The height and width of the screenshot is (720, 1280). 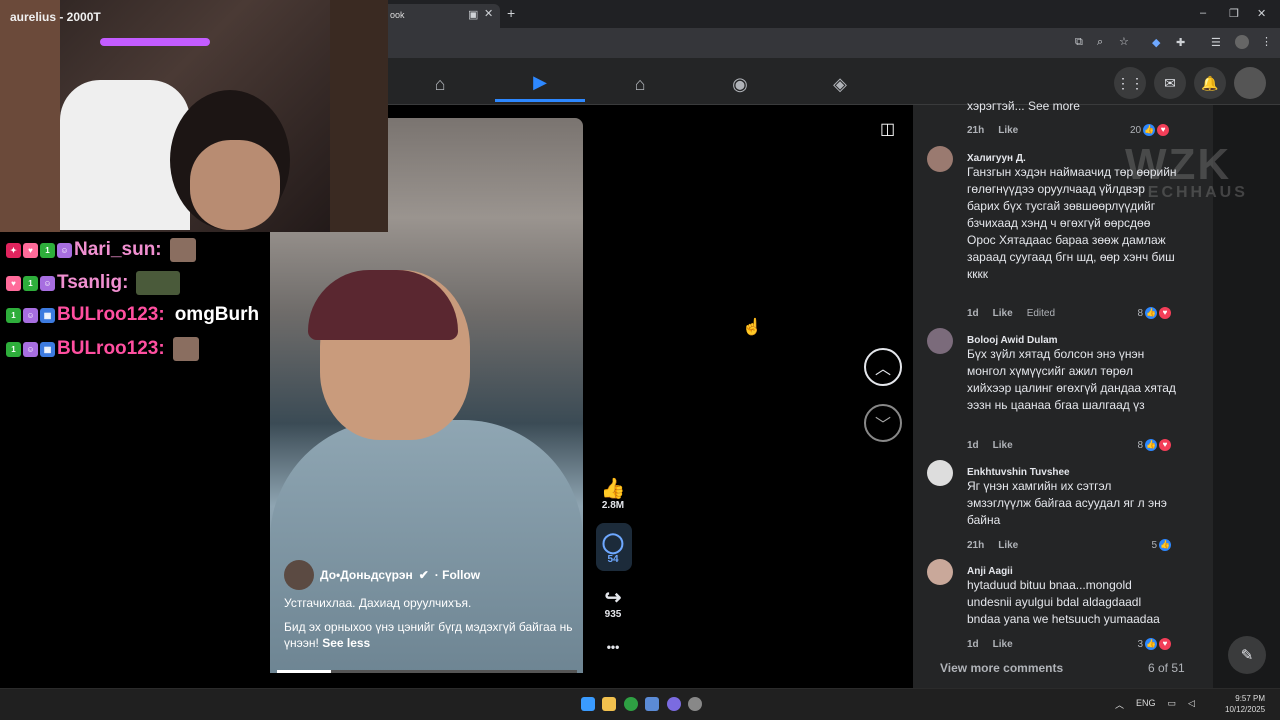 I want to click on comment-snippet-text: хэрэгтэй... See more, so click(x=1023, y=106).